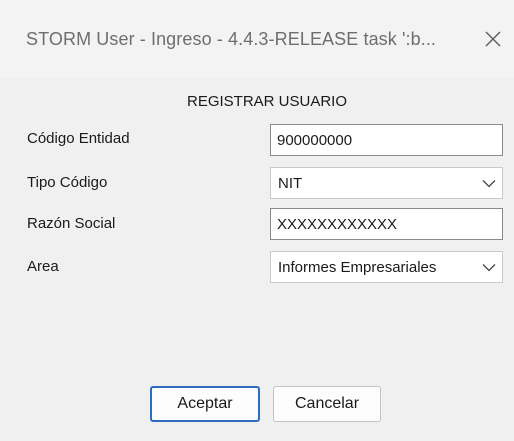  What do you see at coordinates (71, 223) in the screenshot?
I see `razon-social-label: Razón Social` at bounding box center [71, 223].